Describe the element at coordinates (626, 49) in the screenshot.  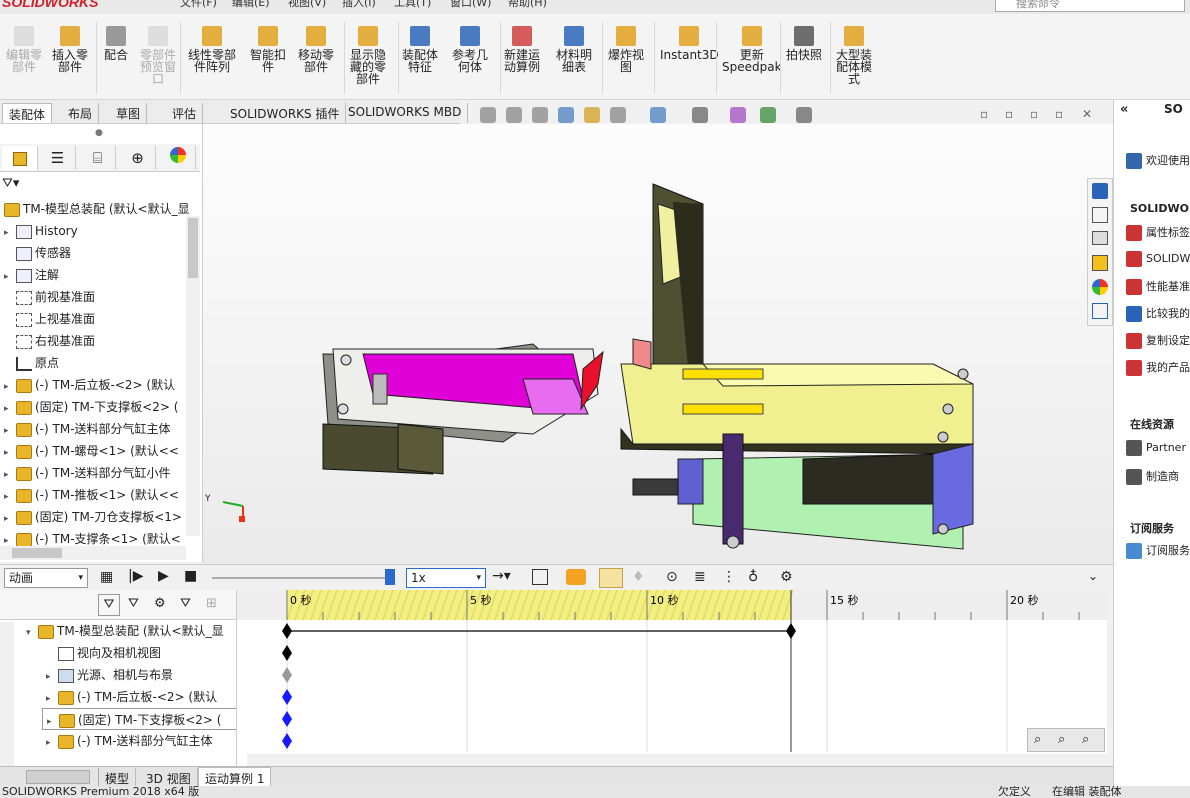
I see `ribbon-button-12: 爆炸视图` at that location.